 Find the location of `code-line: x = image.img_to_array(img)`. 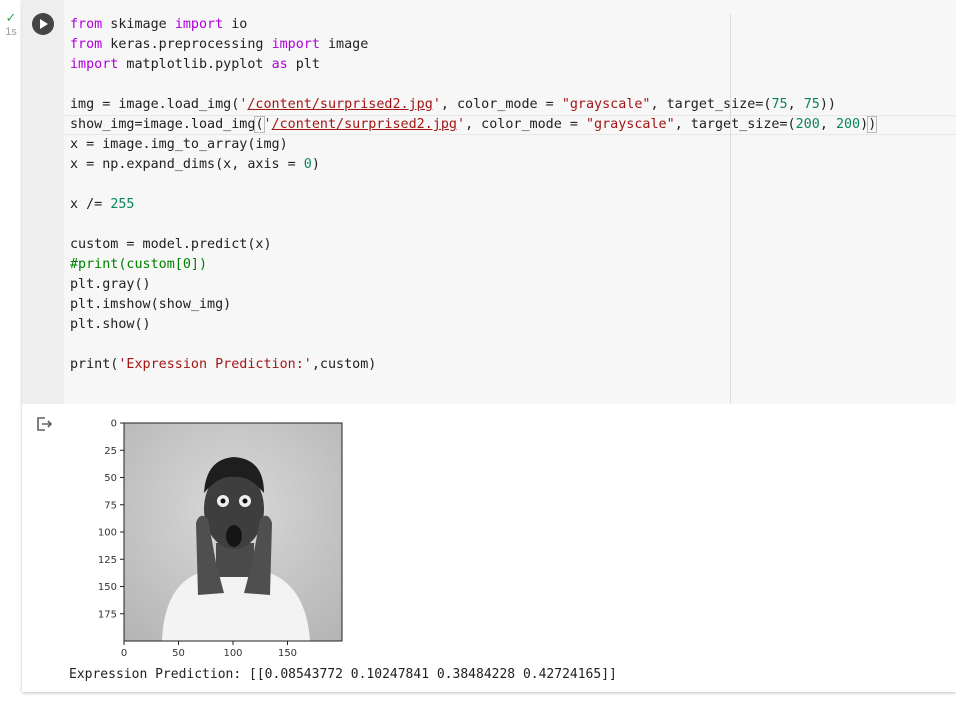

code-line: x = image.img_to_array(img) is located at coordinates (473, 145).